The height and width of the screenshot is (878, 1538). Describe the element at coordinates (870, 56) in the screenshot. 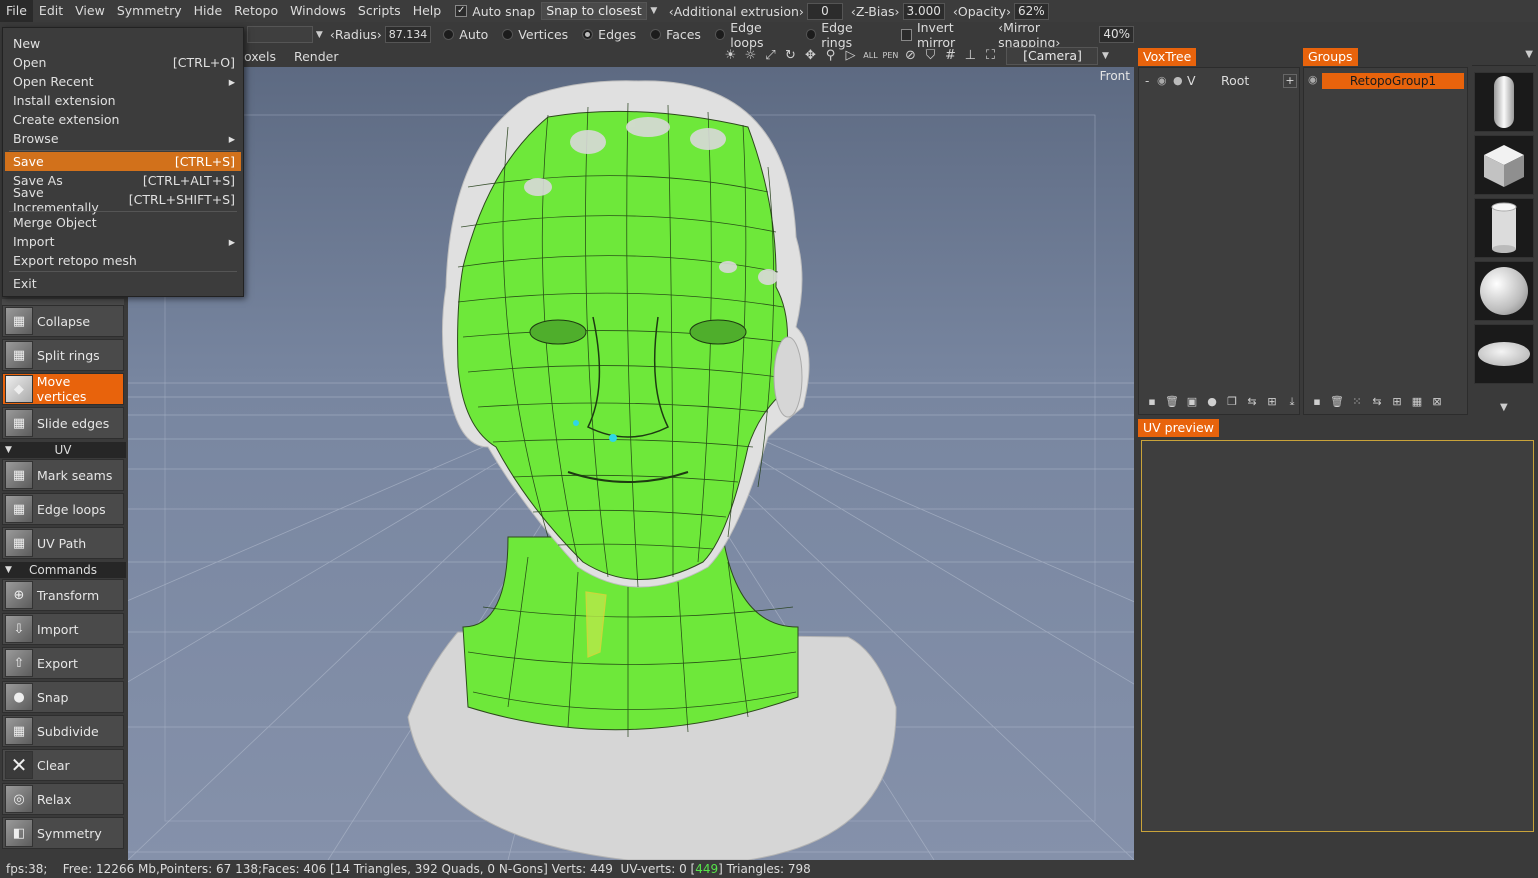

I see `view-all-icon: ALL` at that location.